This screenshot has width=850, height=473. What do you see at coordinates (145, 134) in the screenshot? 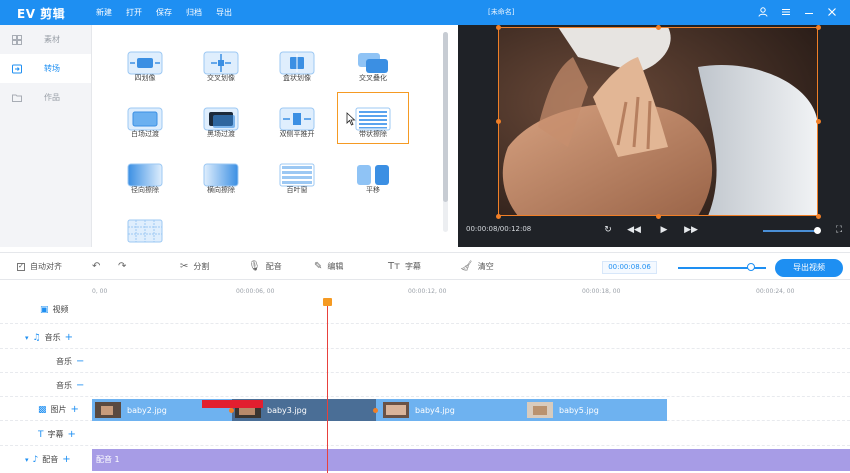
I see `transition-label: 白场过渡` at bounding box center [145, 134].